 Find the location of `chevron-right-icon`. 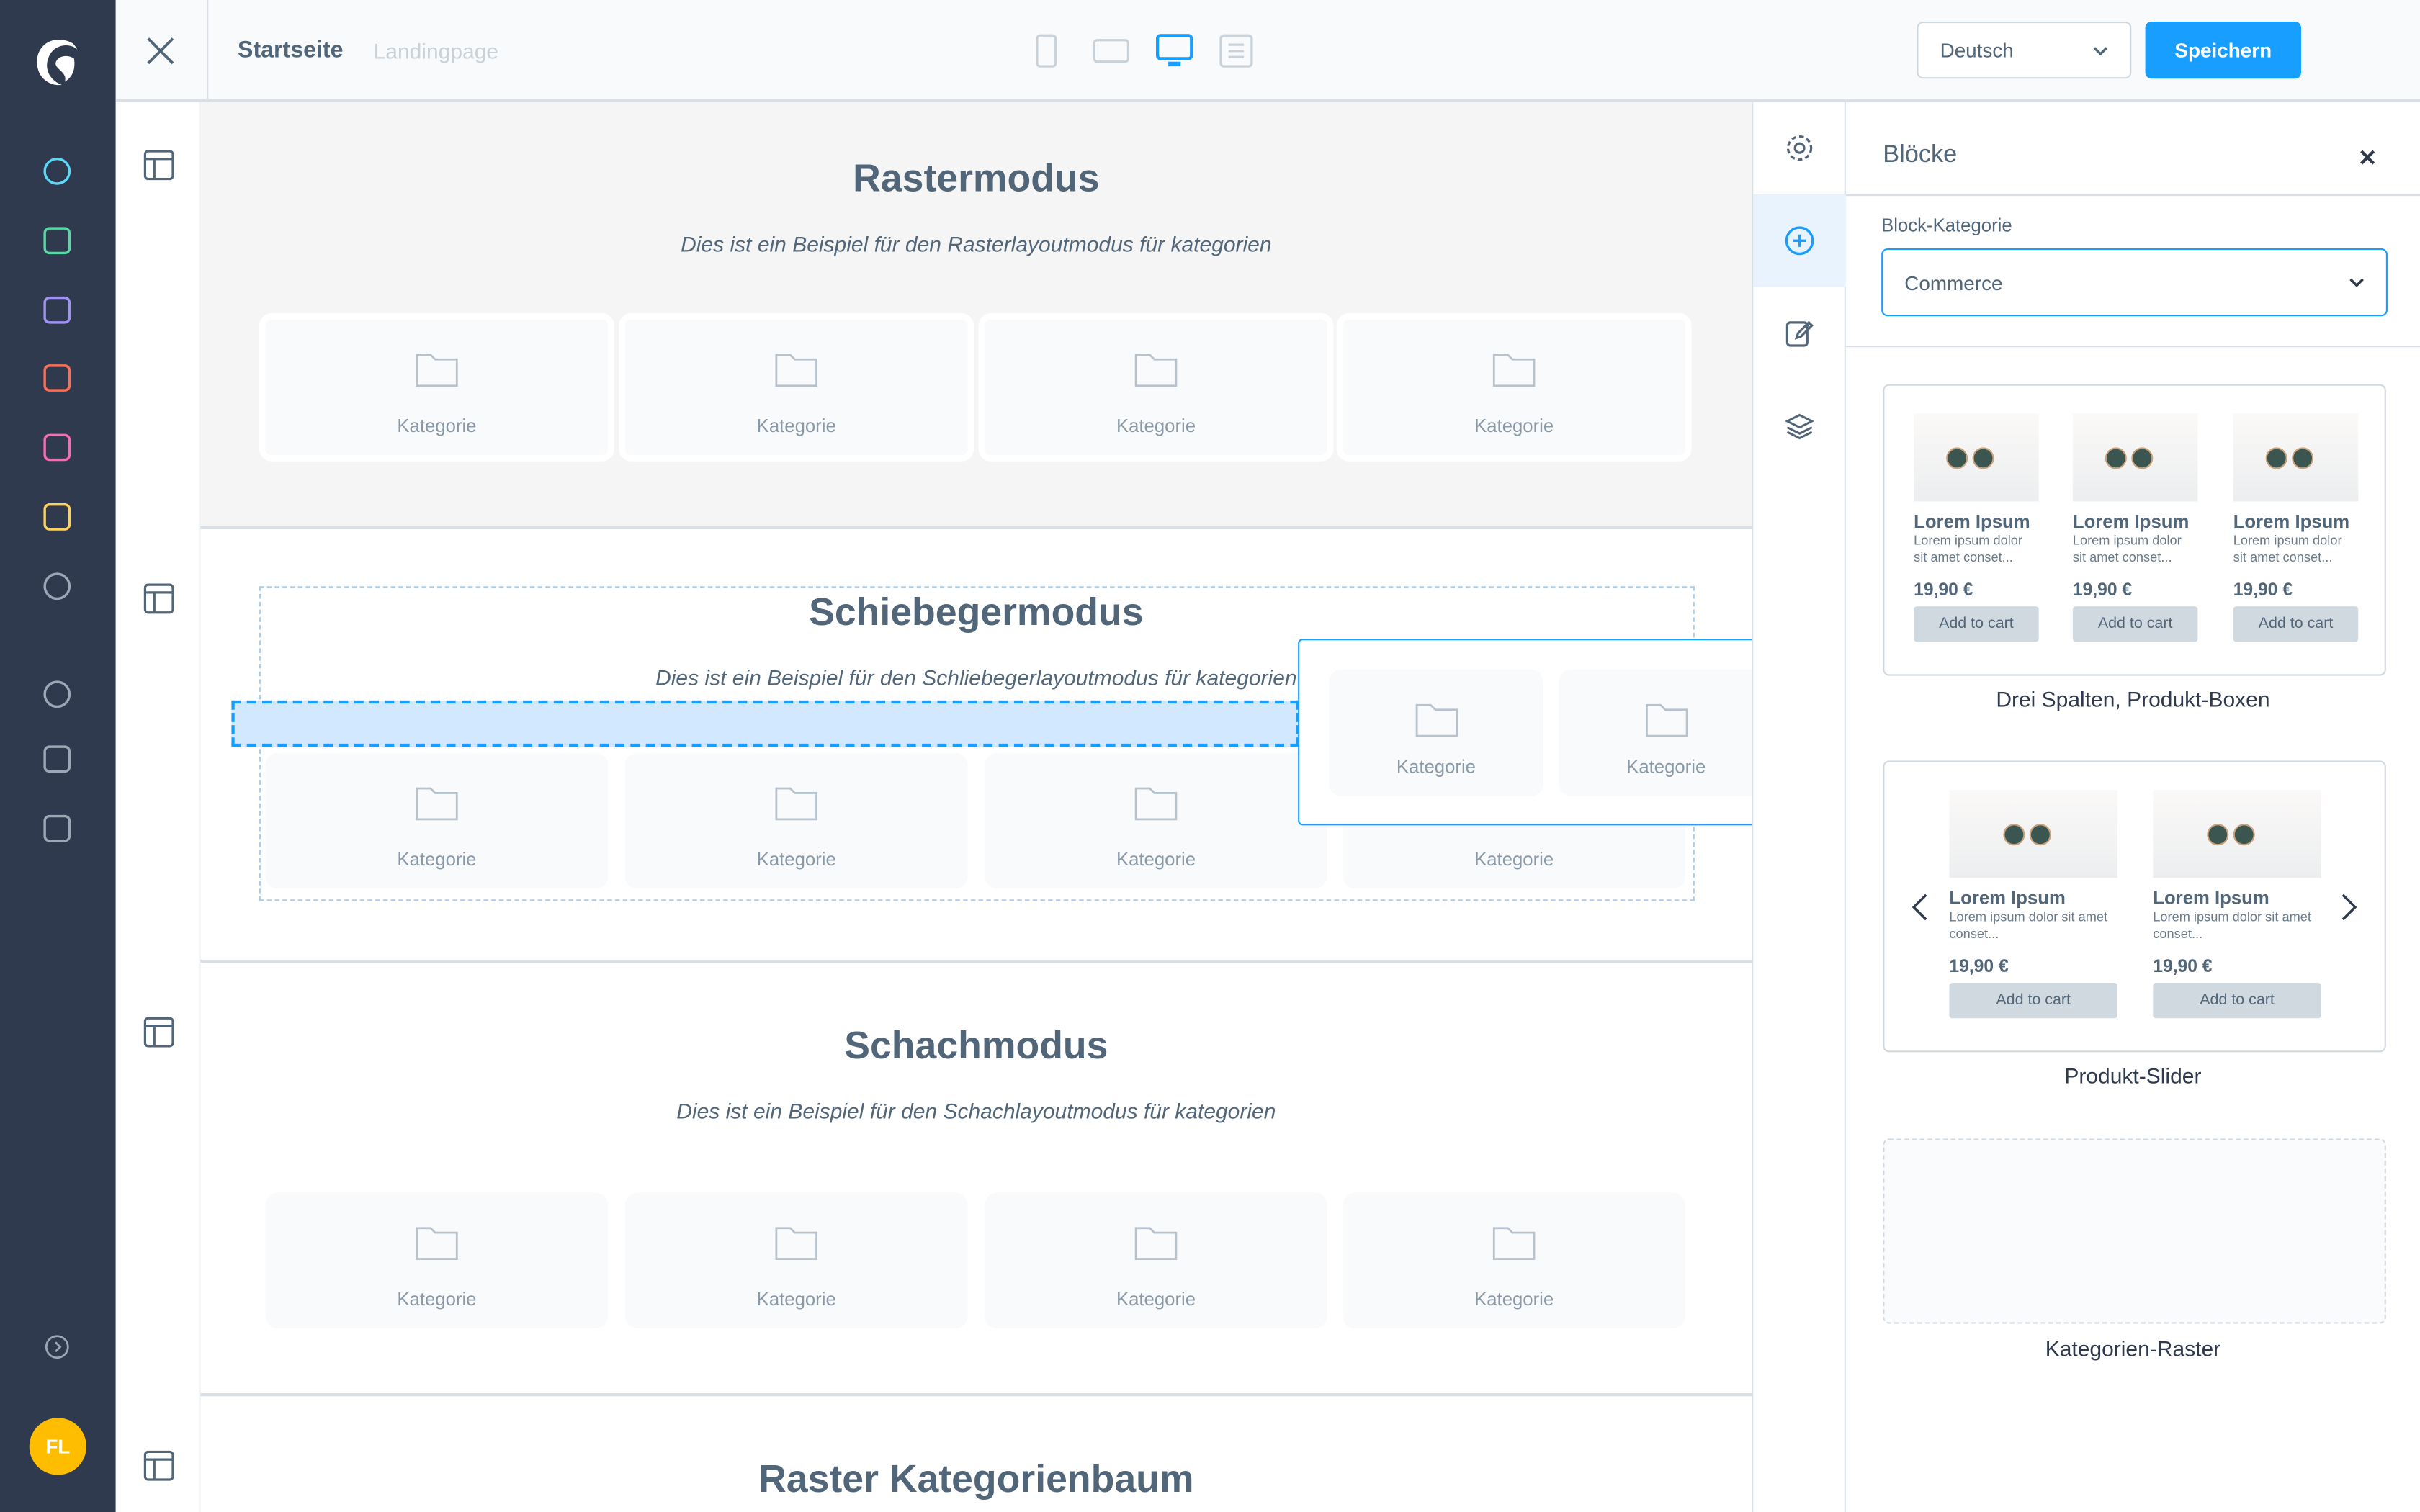

chevron-right-icon is located at coordinates (2349, 907).